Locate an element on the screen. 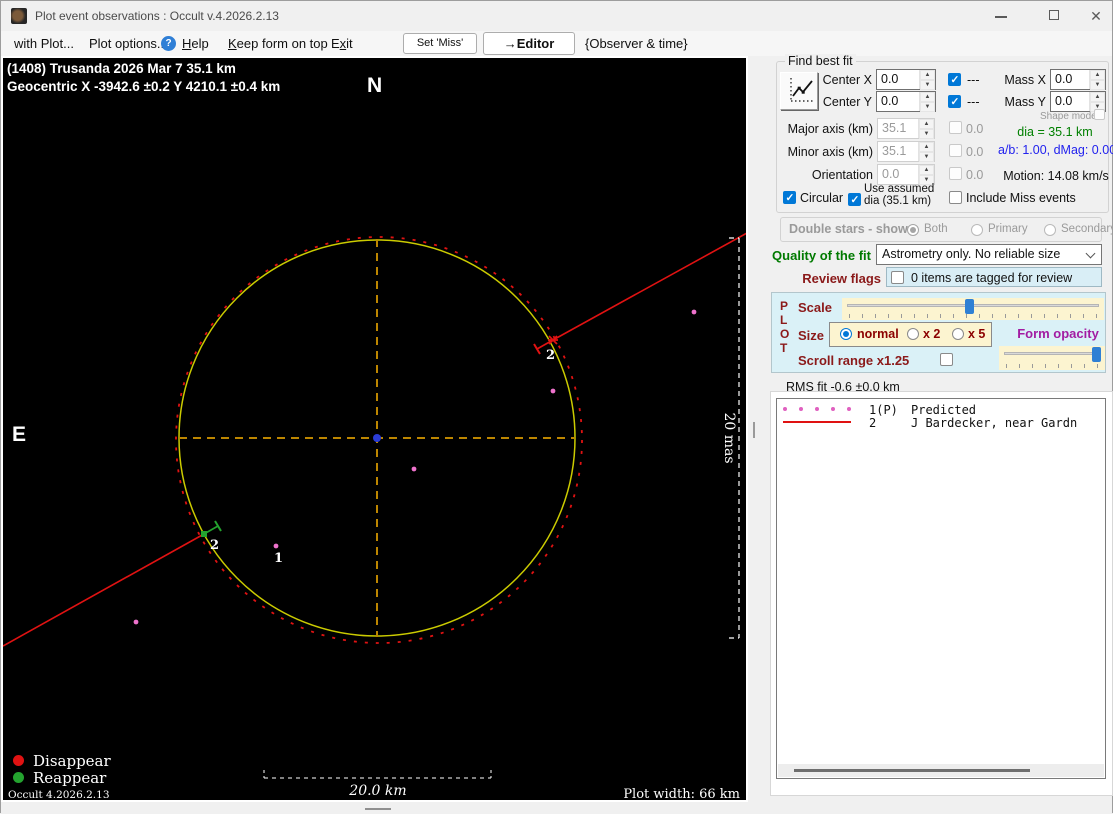 This screenshot has width=1113, height=814. close-icon: ✕ is located at coordinates (1096, 16).